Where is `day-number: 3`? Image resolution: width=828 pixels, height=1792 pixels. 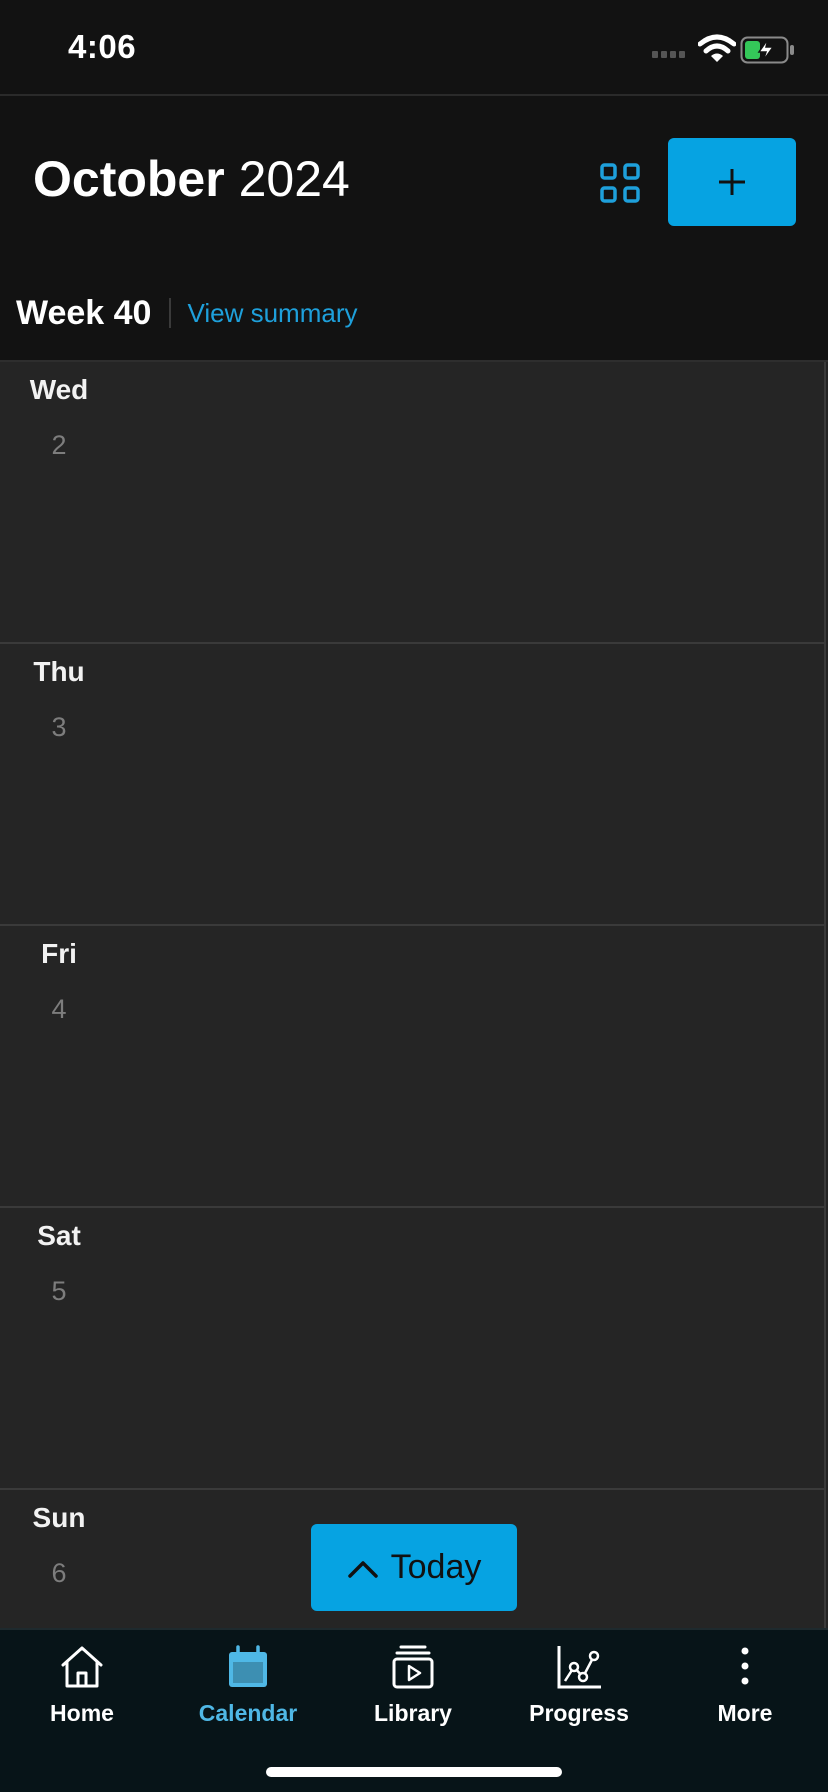
day-number: 3 is located at coordinates (59, 727).